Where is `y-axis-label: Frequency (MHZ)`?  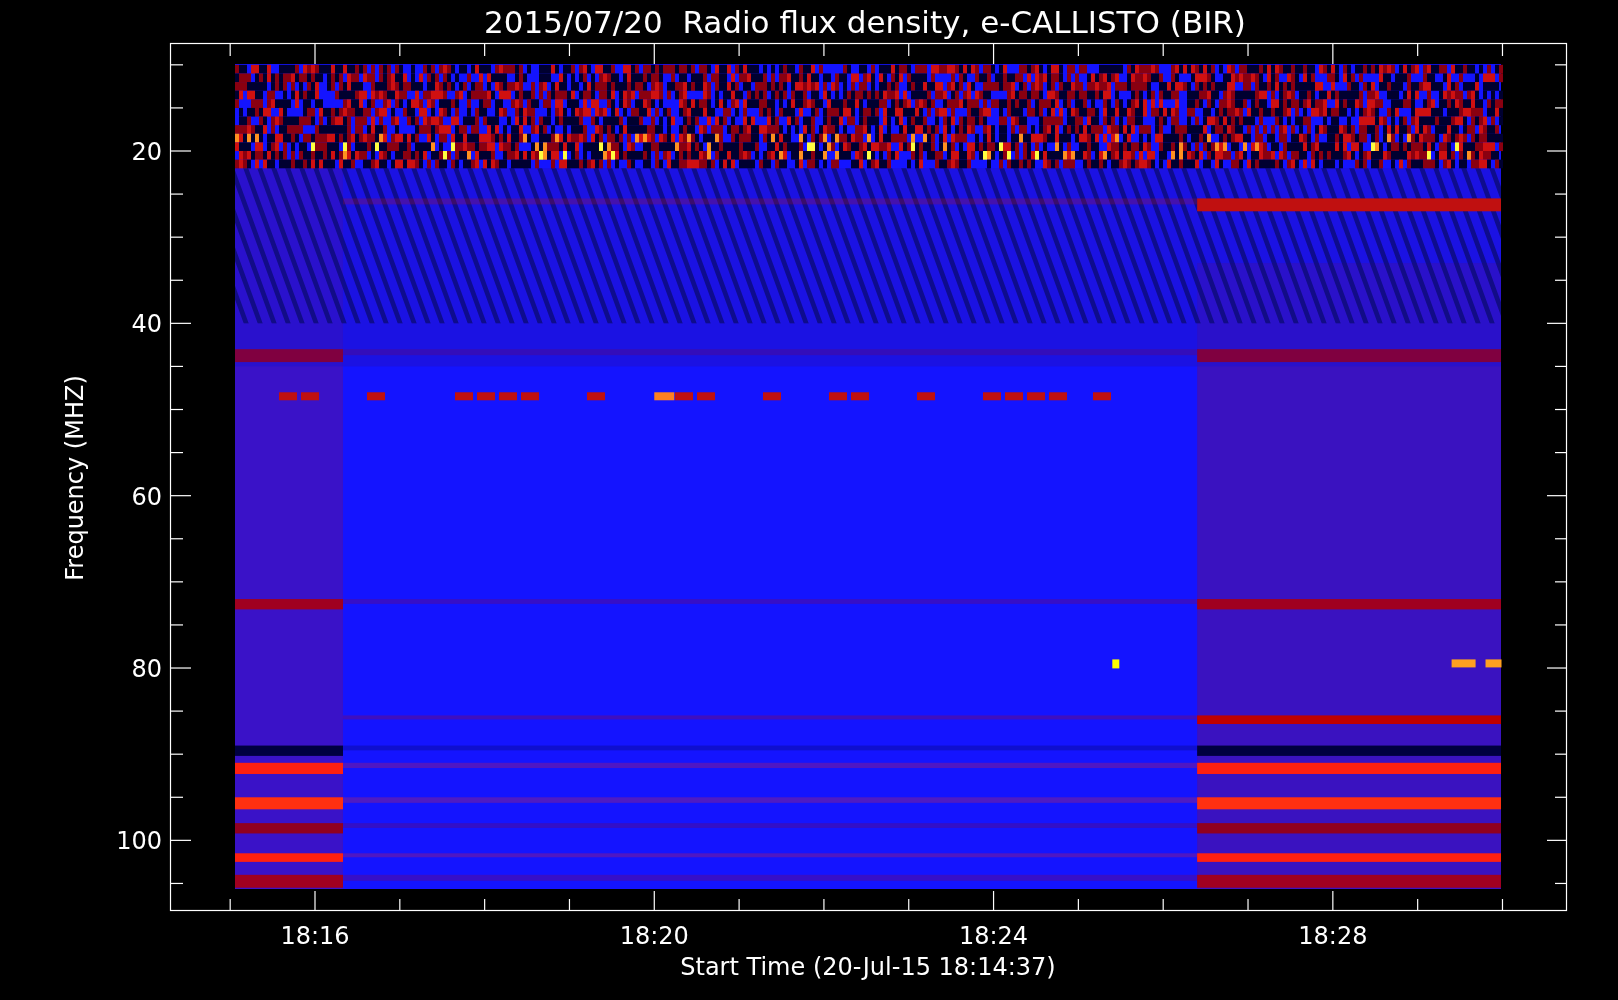
y-axis-label: Frequency (MHZ) is located at coordinates (75, 478).